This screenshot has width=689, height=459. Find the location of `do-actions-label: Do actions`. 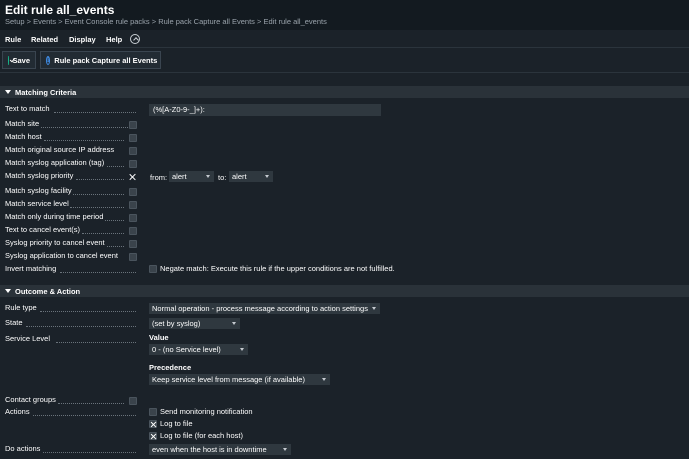

do-actions-label: Do actions is located at coordinates (23, 448).